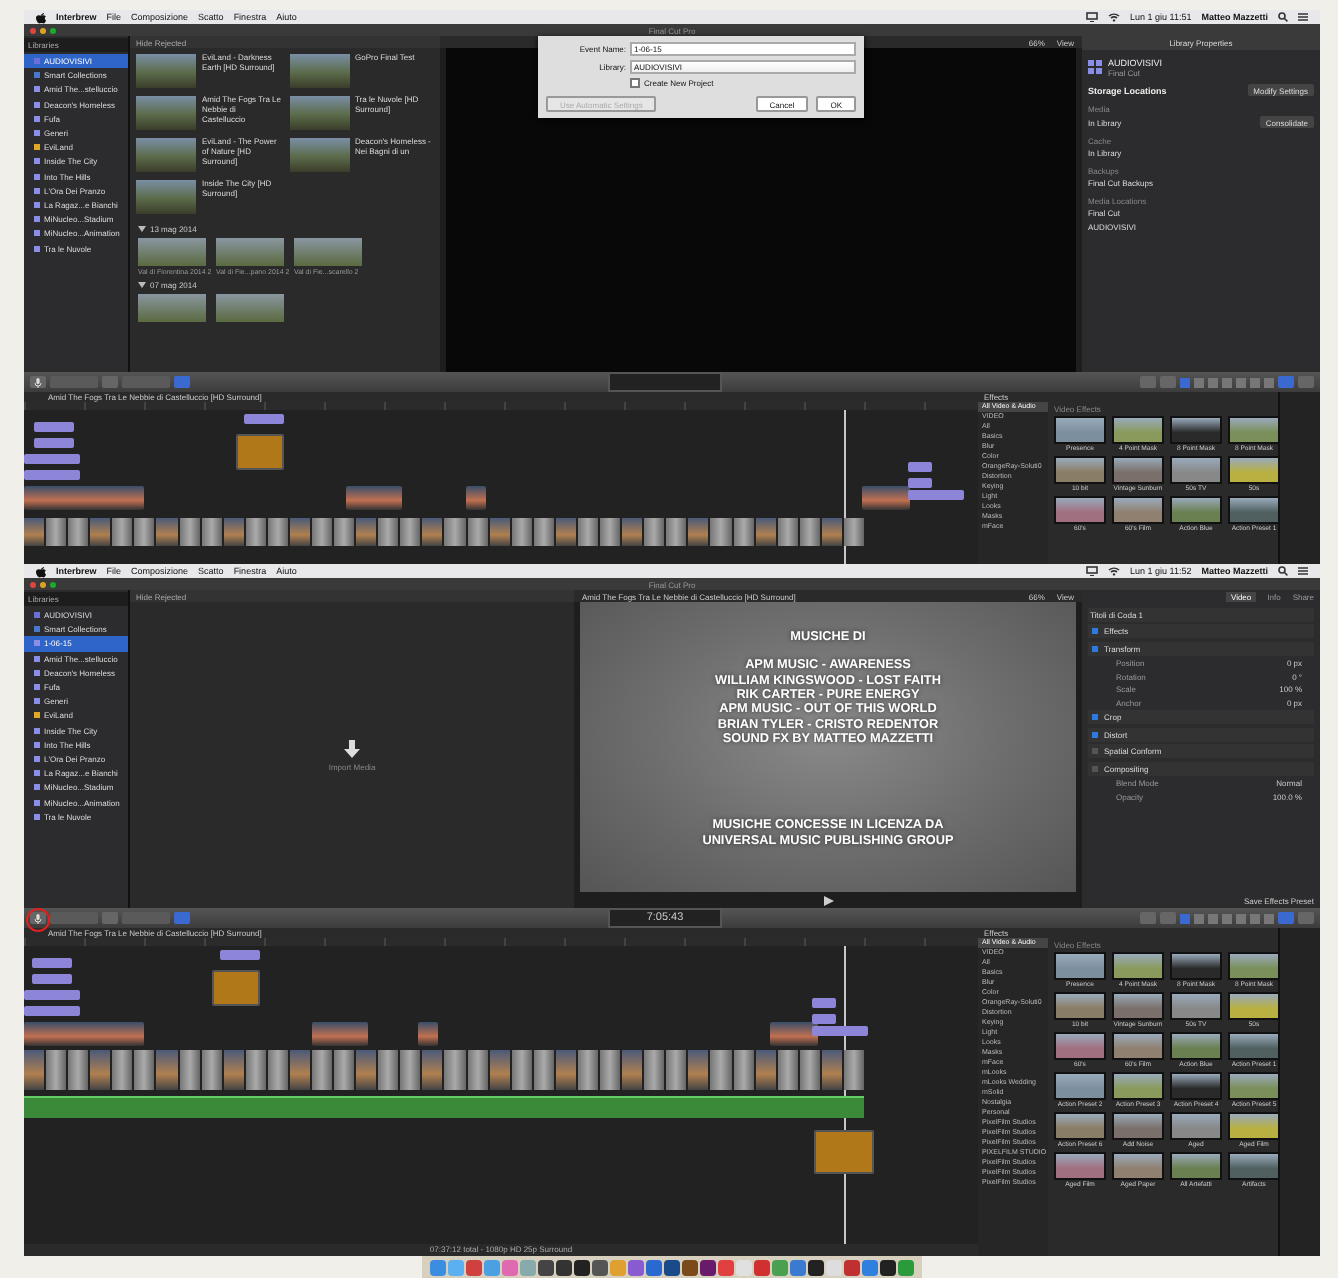  I want to click on microphone-button, so click(38, 382).